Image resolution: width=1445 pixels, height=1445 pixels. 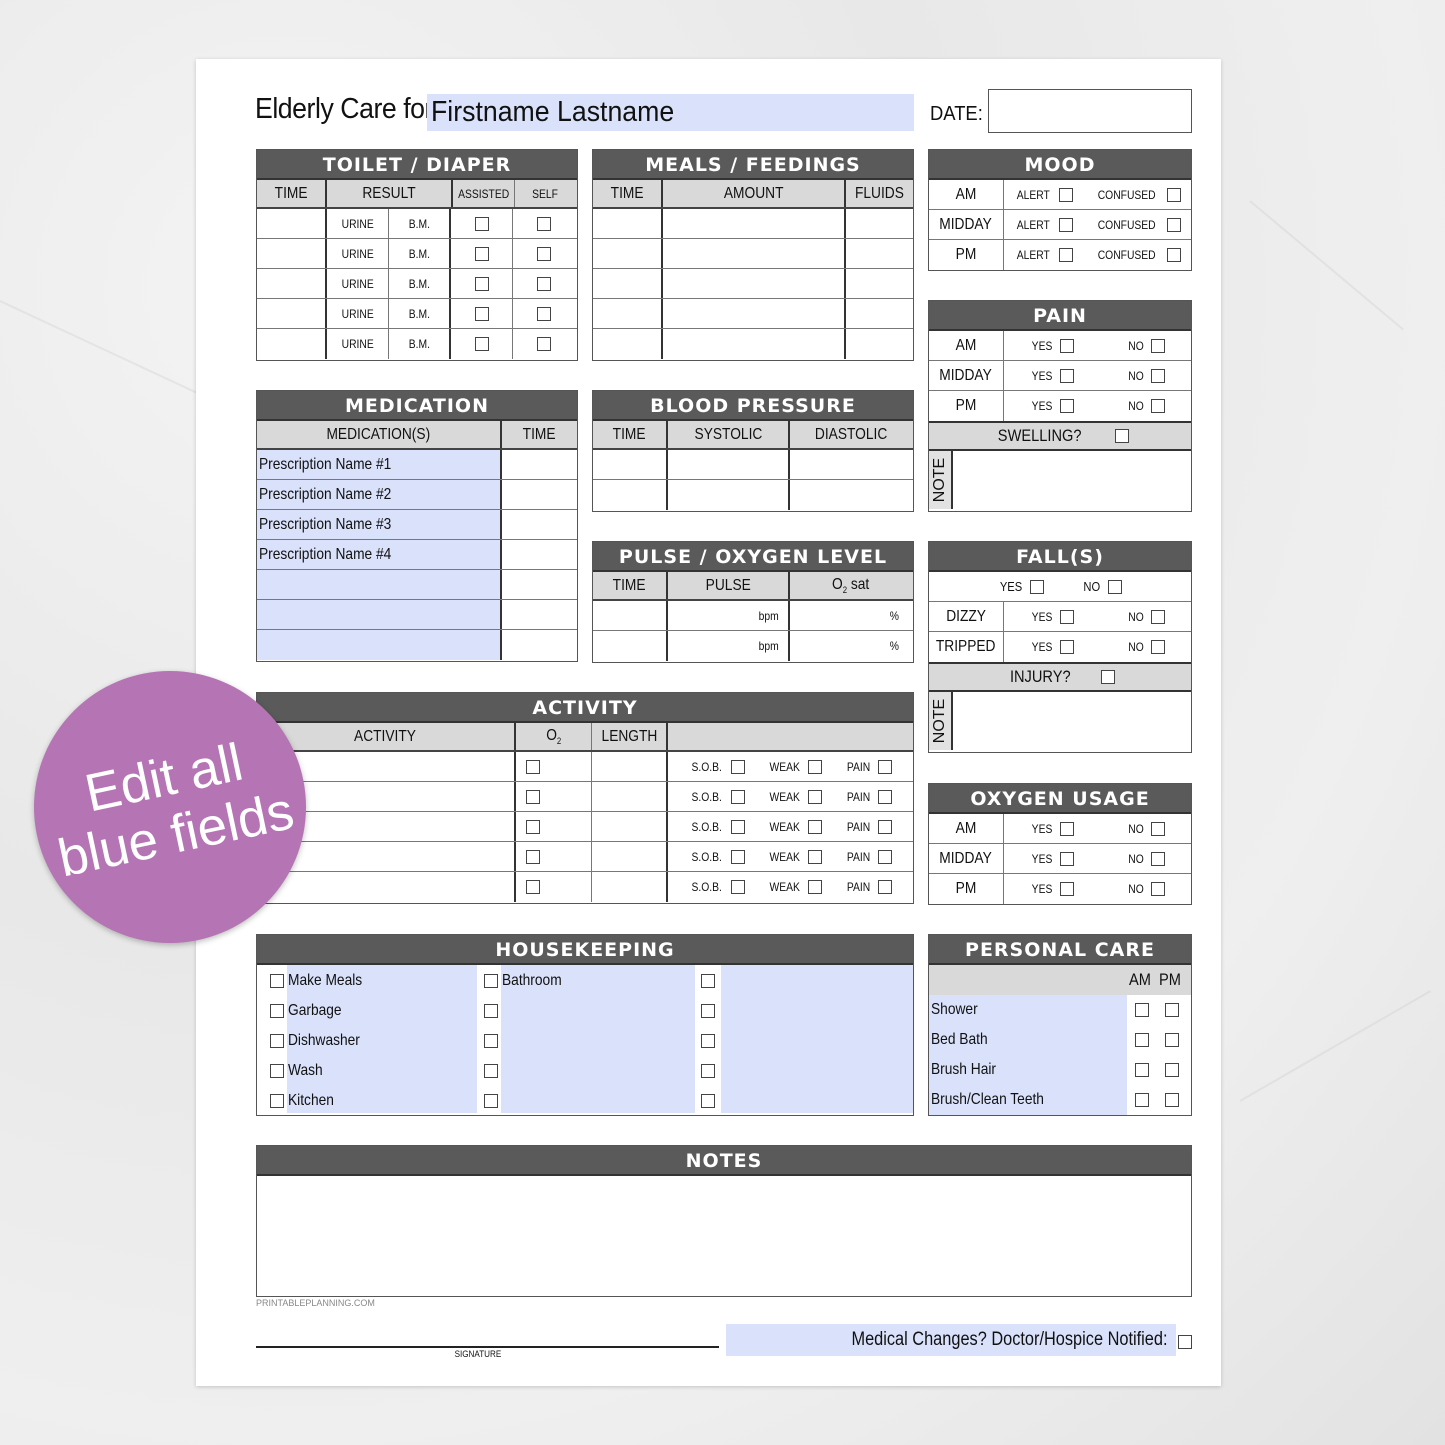 What do you see at coordinates (1108, 677) in the screenshot?
I see `injury-checkbox` at bounding box center [1108, 677].